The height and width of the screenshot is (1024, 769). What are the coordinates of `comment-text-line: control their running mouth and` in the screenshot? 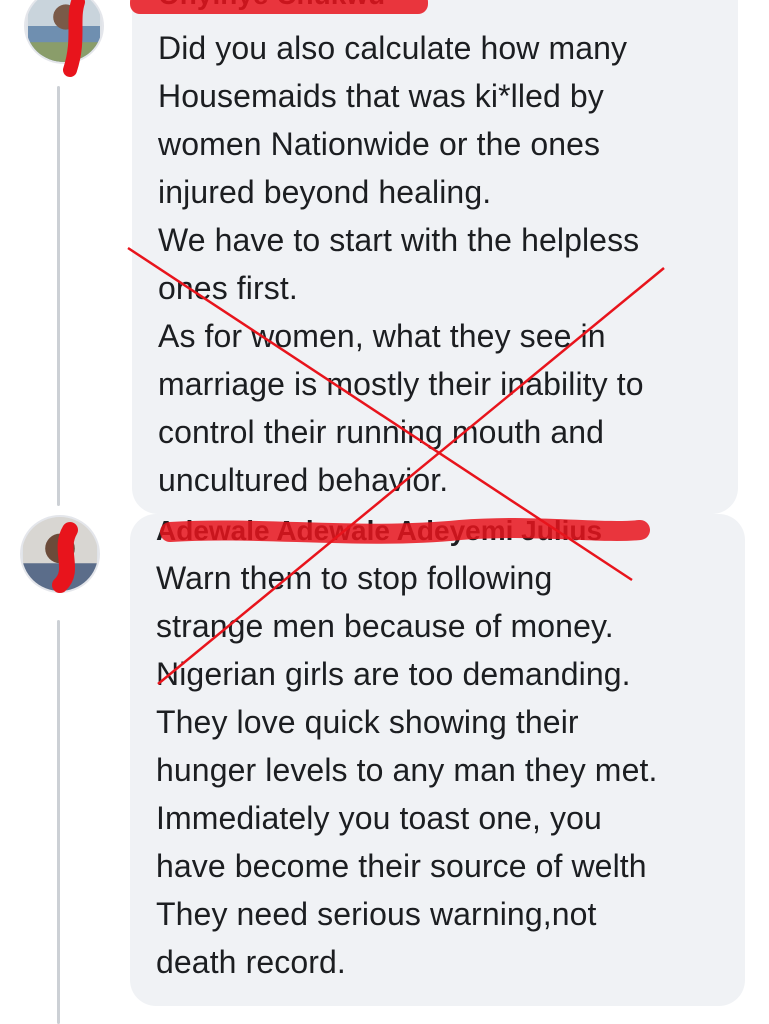 It's located at (381, 432).